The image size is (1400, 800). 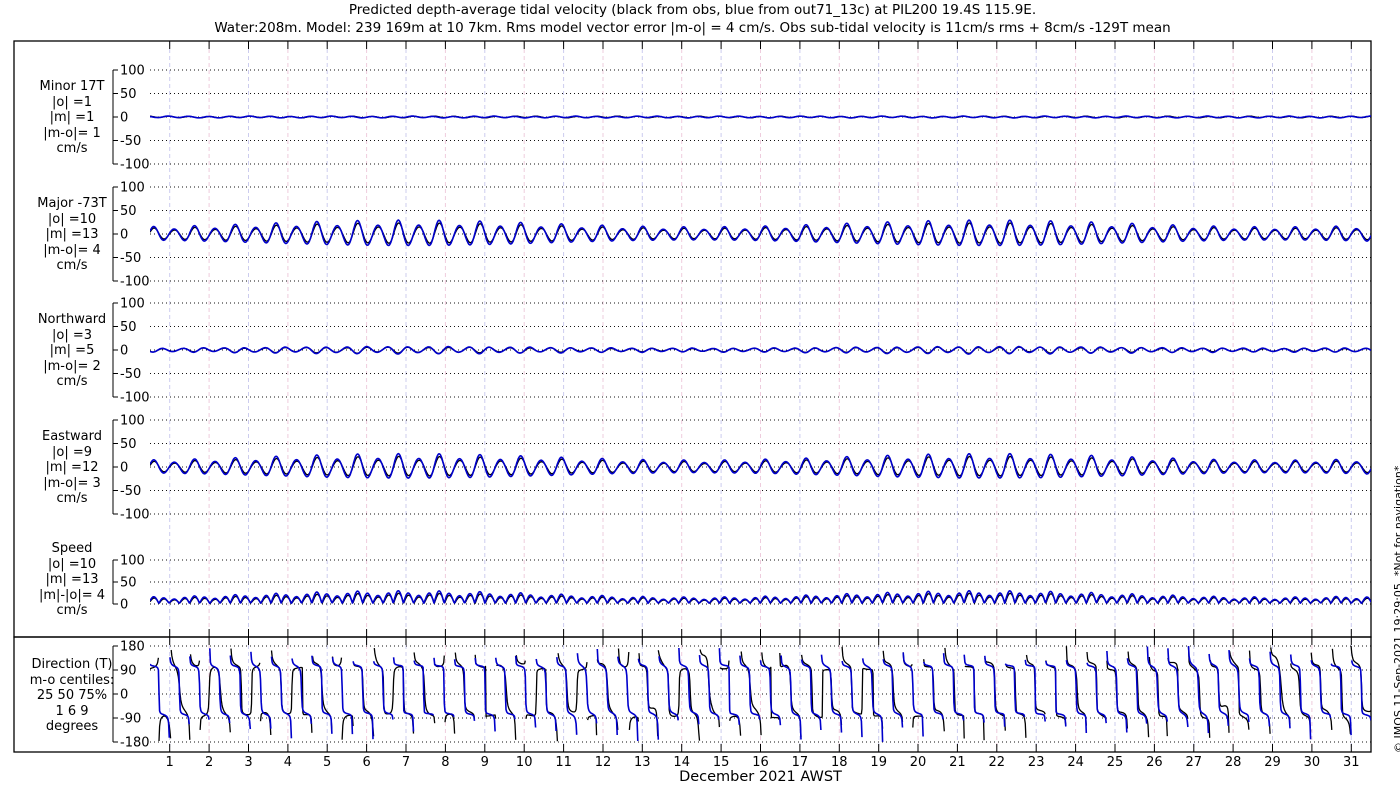 What do you see at coordinates (603, 762) in the screenshot?
I see `x-tick-label: 12` at bounding box center [603, 762].